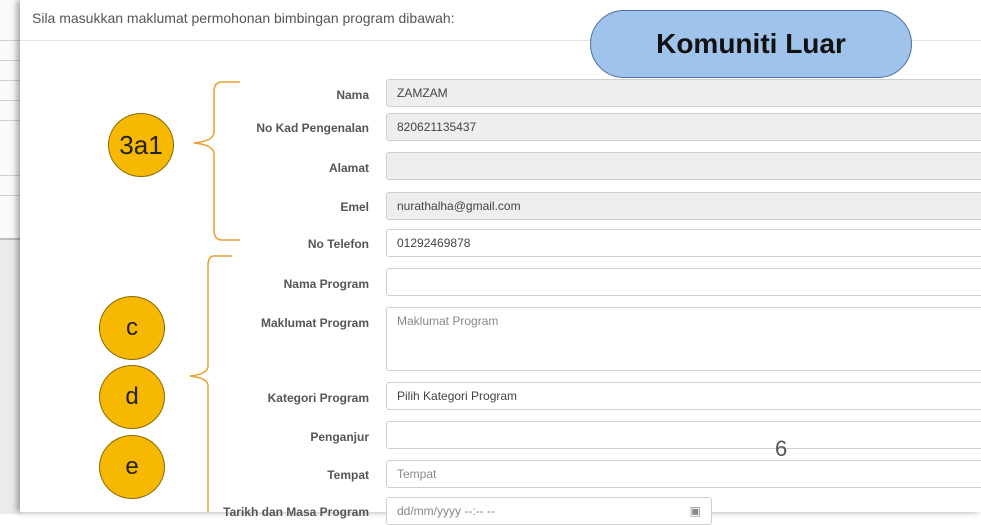 The width and height of the screenshot is (981, 525). Describe the element at coordinates (751, 44) in the screenshot. I see `komuniti-luar-callout: Komuniti Luar` at that location.